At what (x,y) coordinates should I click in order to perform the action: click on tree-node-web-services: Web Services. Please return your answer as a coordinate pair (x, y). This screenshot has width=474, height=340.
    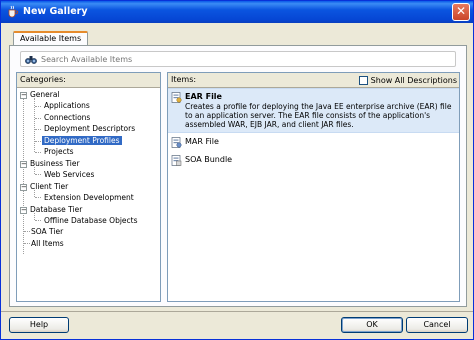
    Looking at the image, I should click on (69, 175).